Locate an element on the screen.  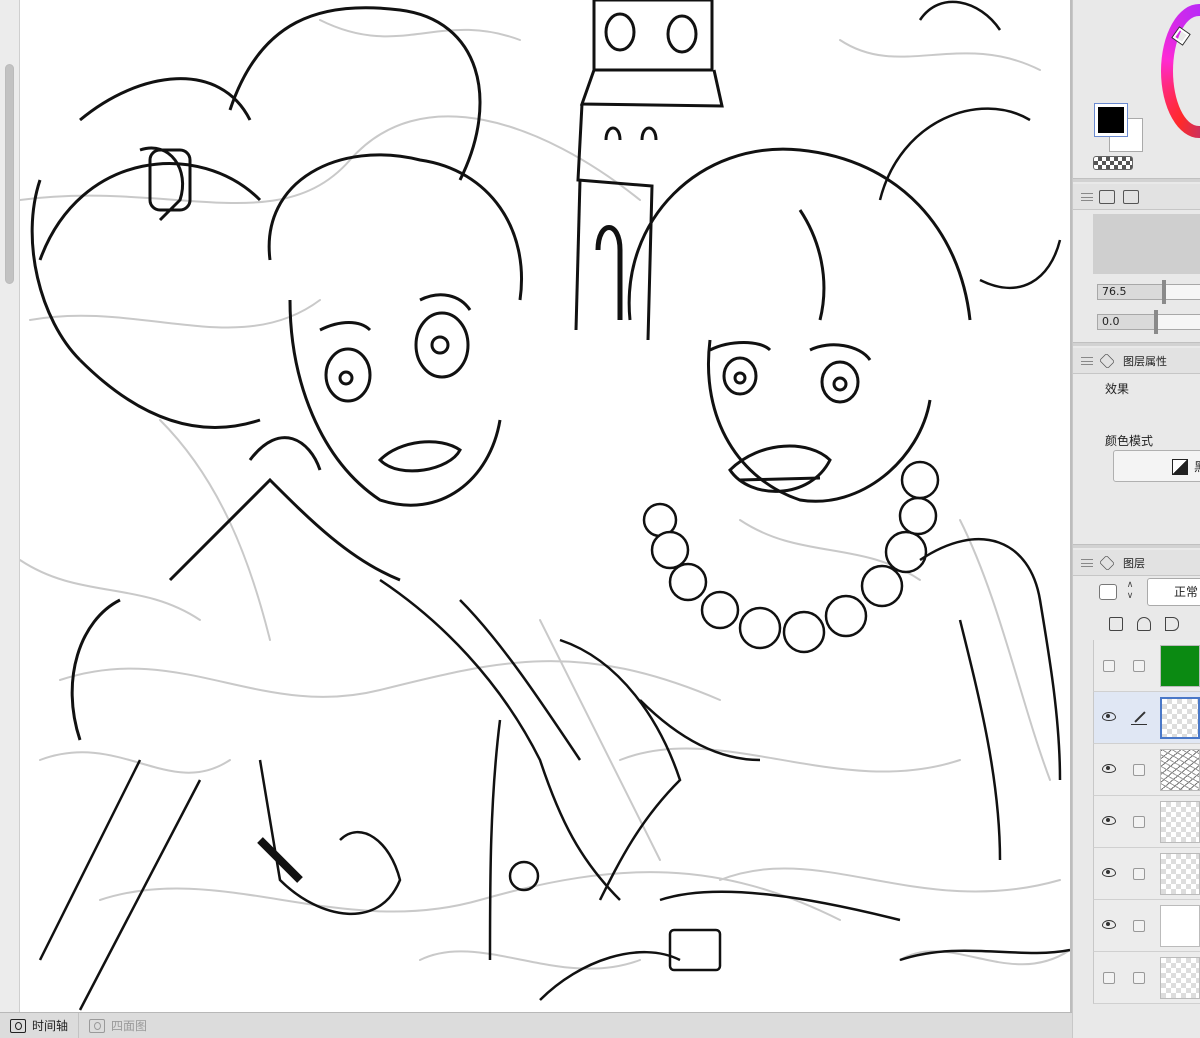
navigator-icon is located at coordinates (1107, 196).